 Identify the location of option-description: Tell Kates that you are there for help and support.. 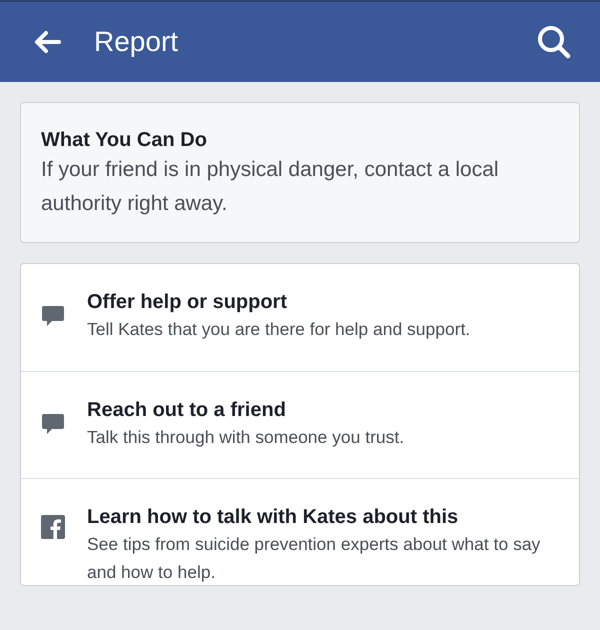
(278, 329).